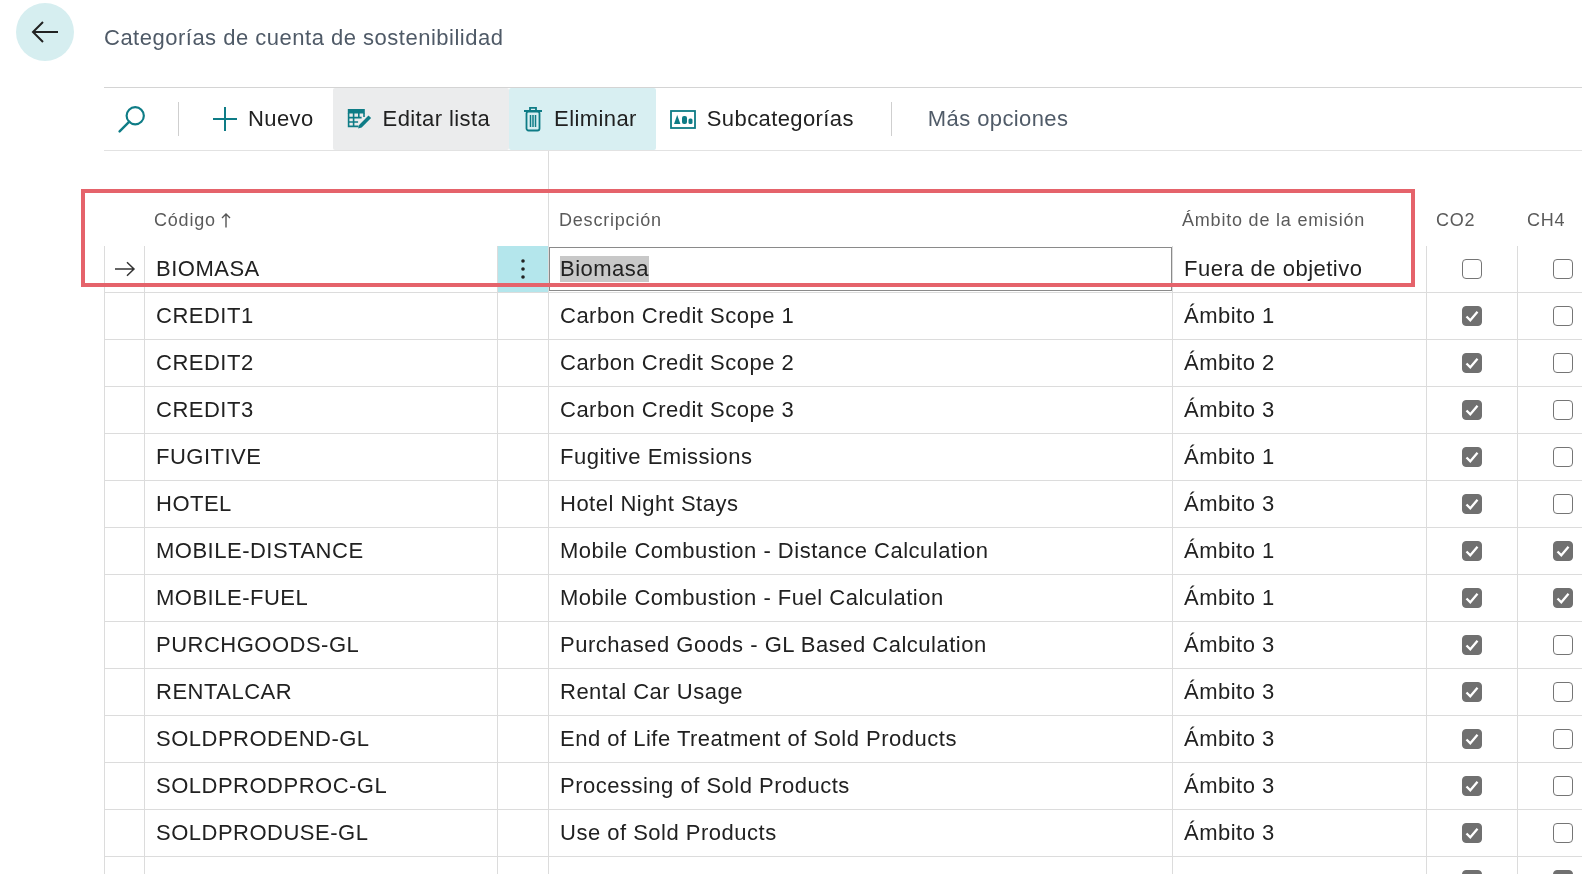  Describe the element at coordinates (192, 220) in the screenshot. I see `column-header: Código` at that location.